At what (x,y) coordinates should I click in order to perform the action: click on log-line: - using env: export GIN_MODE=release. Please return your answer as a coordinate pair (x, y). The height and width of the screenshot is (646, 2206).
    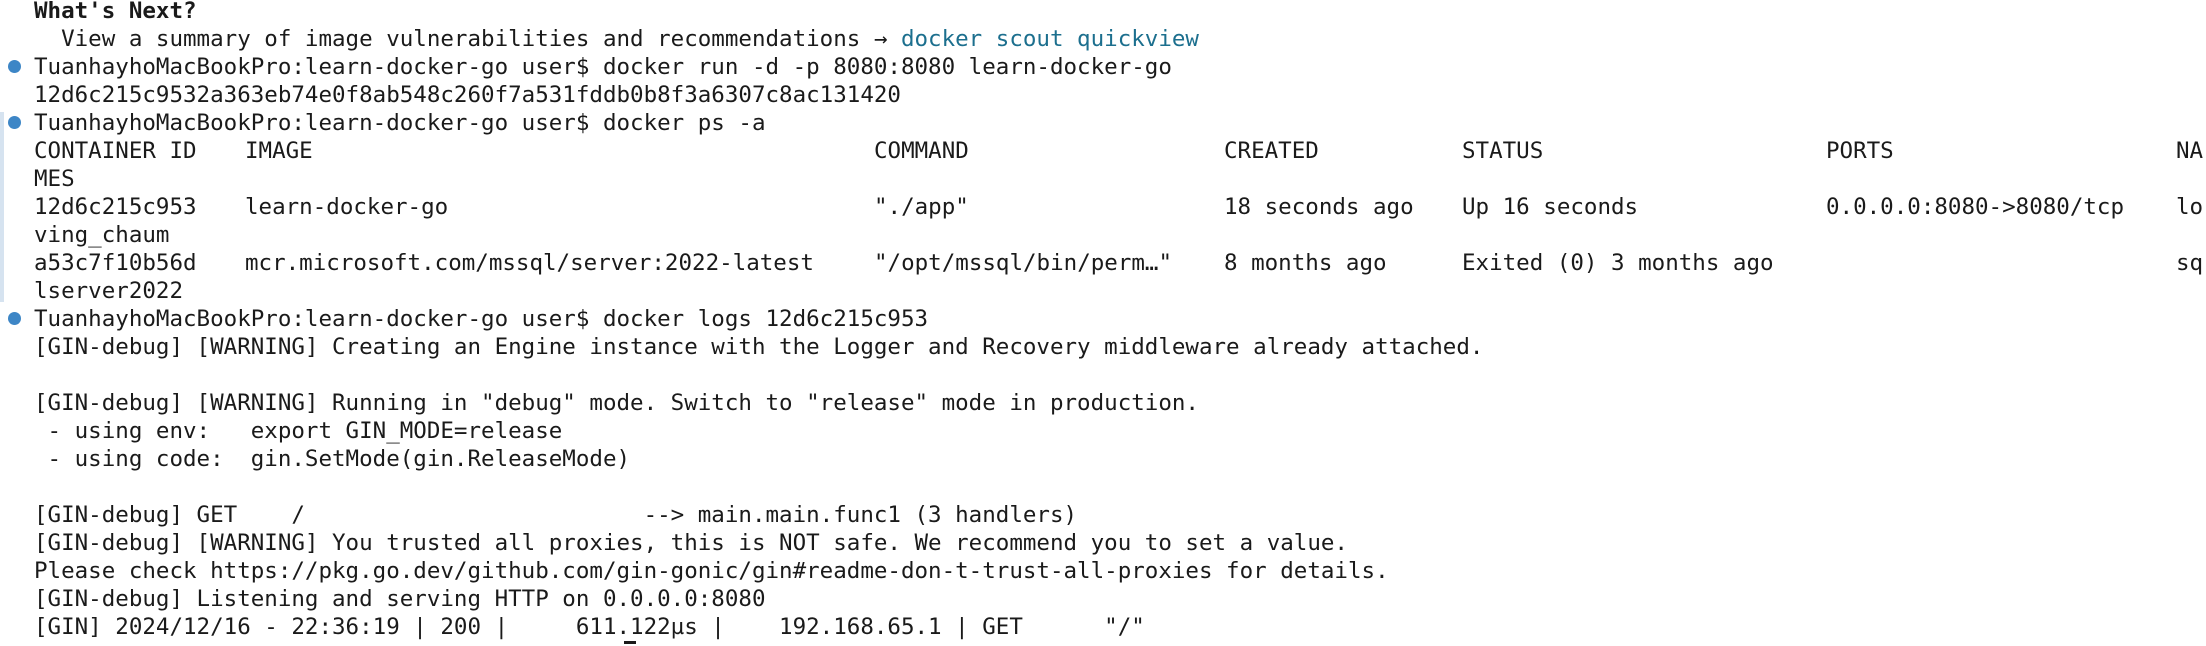
    Looking at the image, I should click on (298, 431).